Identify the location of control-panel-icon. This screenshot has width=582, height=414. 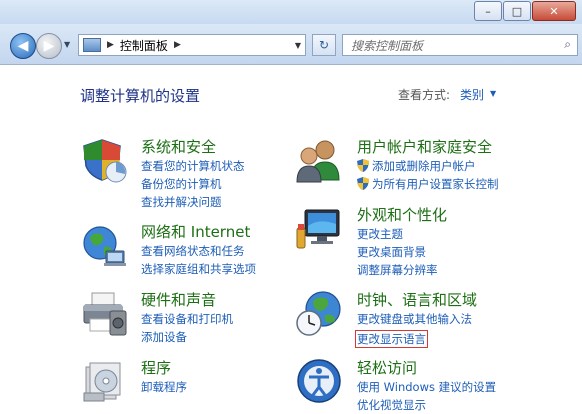
(92, 45).